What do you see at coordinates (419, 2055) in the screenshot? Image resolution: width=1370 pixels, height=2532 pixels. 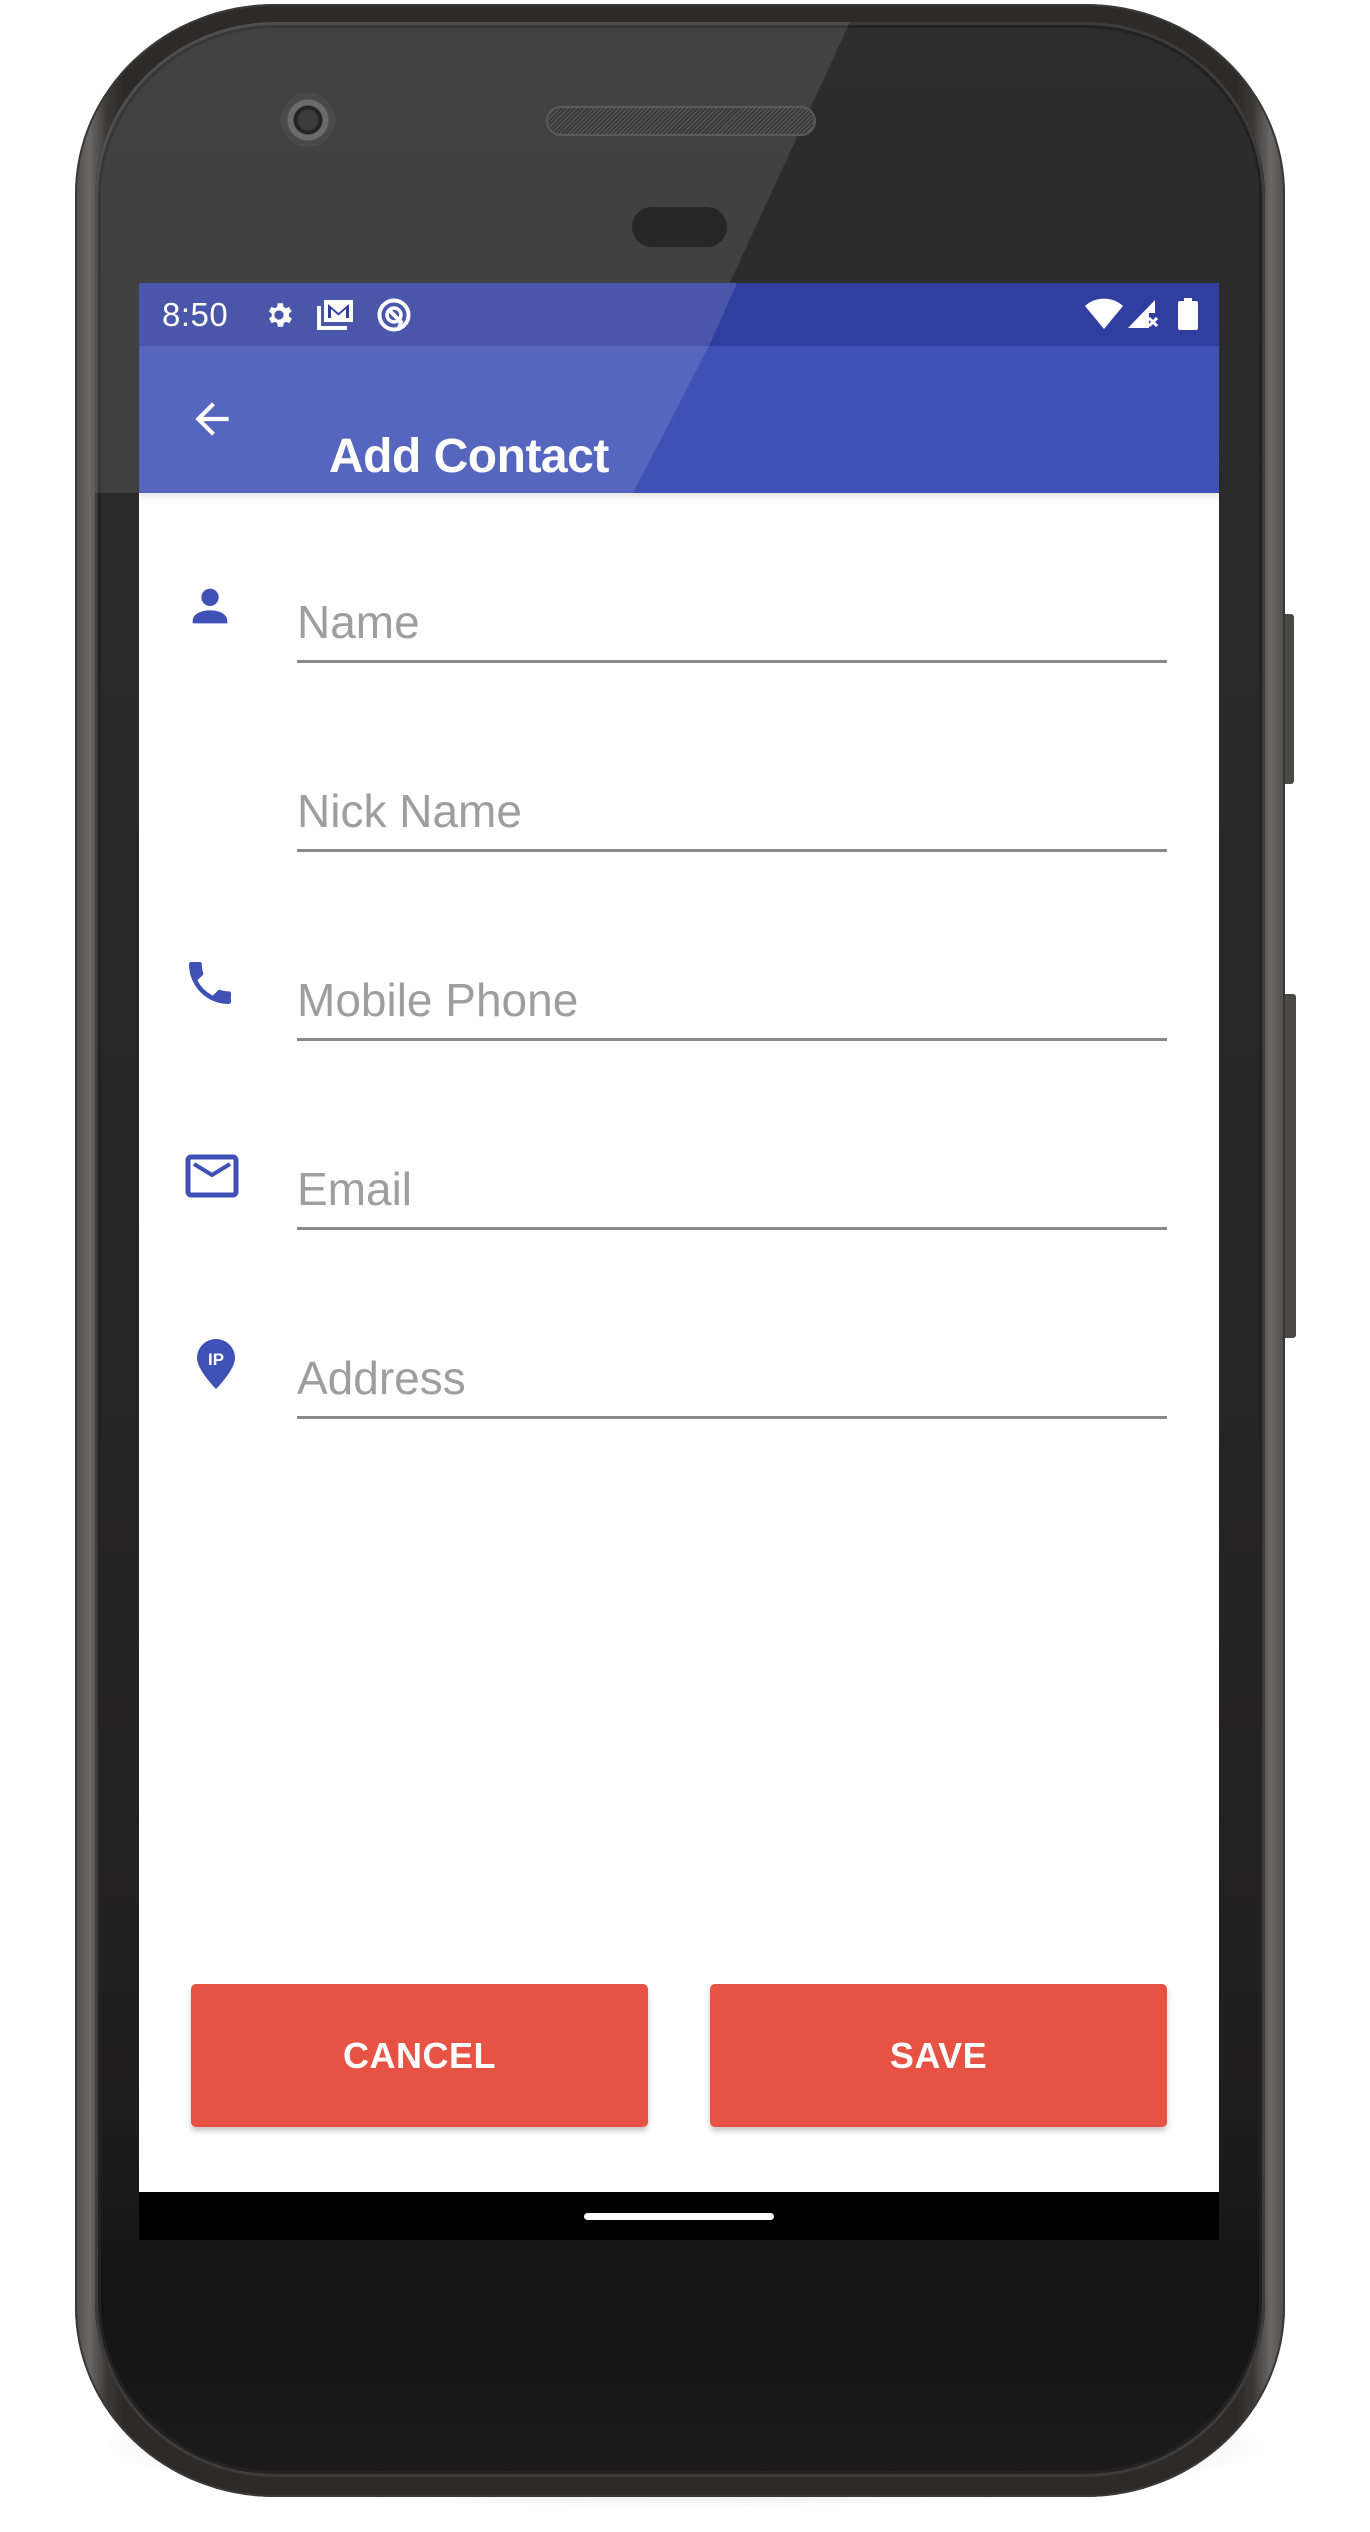 I see `cancel-button: CANCEL` at bounding box center [419, 2055].